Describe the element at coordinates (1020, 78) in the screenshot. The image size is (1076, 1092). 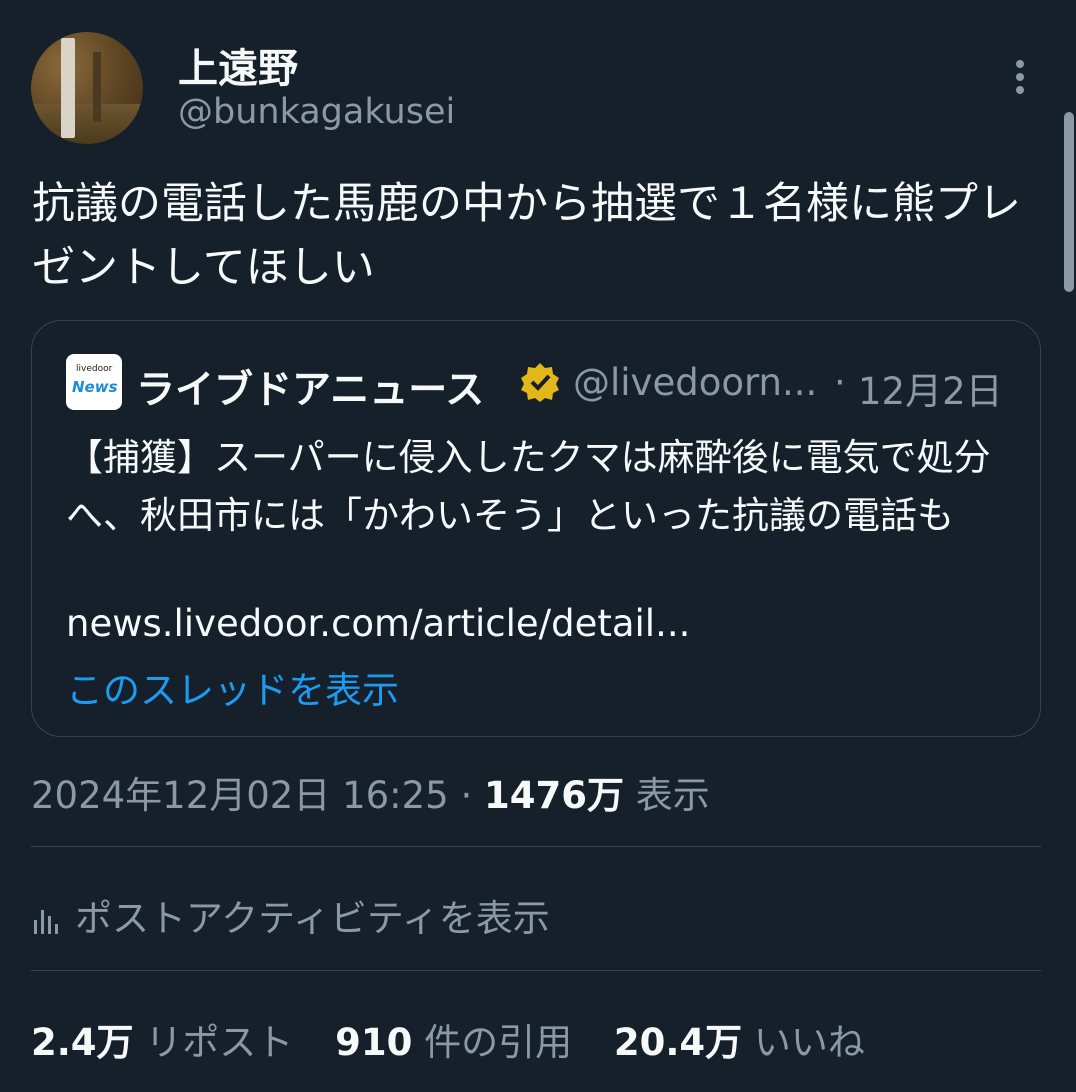
I see `more-options-icon` at that location.